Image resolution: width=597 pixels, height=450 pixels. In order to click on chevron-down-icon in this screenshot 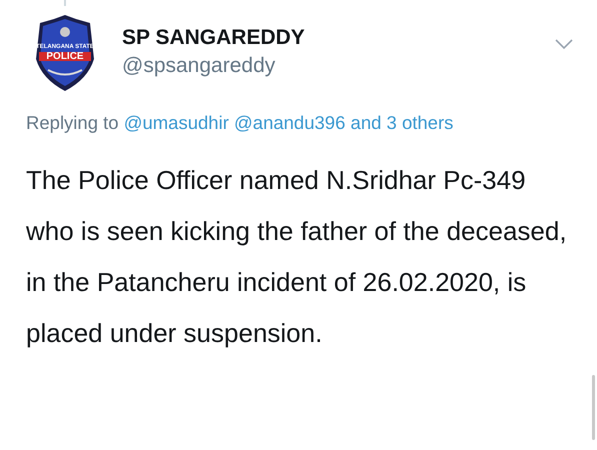, I will do `click(564, 44)`.